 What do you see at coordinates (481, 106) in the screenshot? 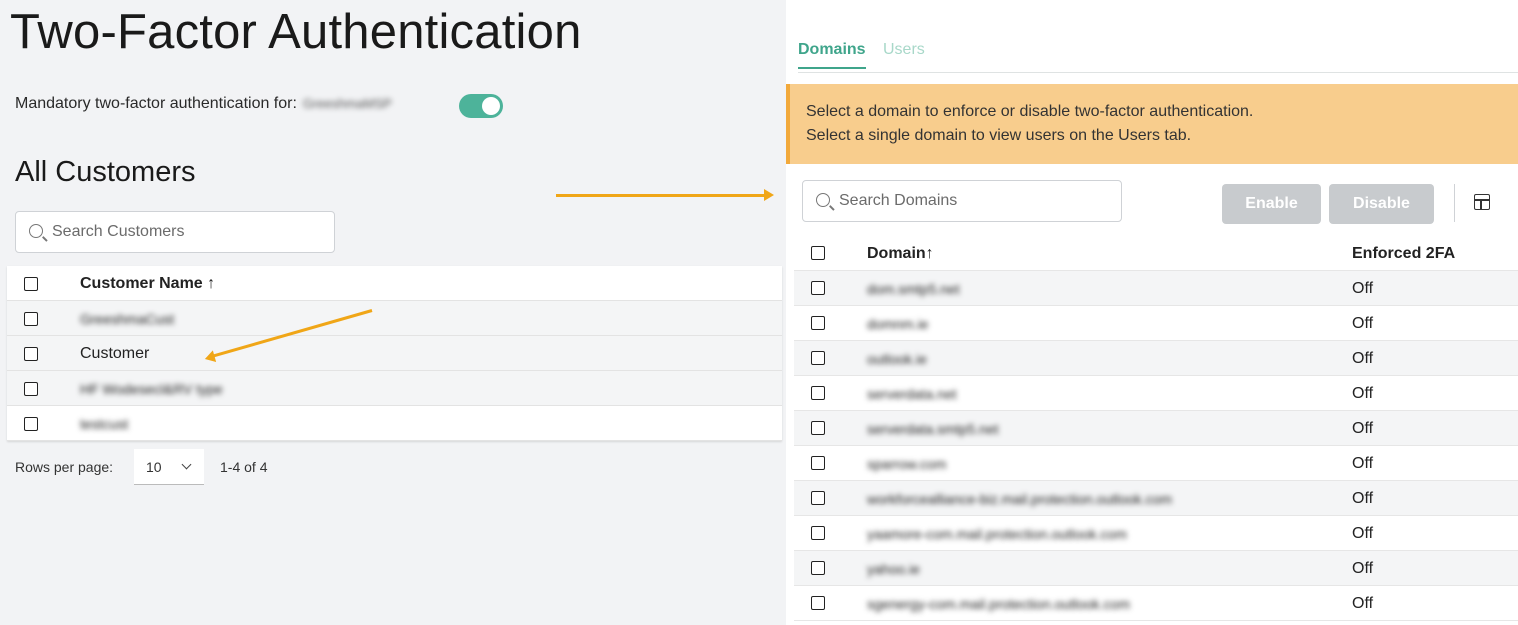
I see `mandatory-2fa-toggle` at bounding box center [481, 106].